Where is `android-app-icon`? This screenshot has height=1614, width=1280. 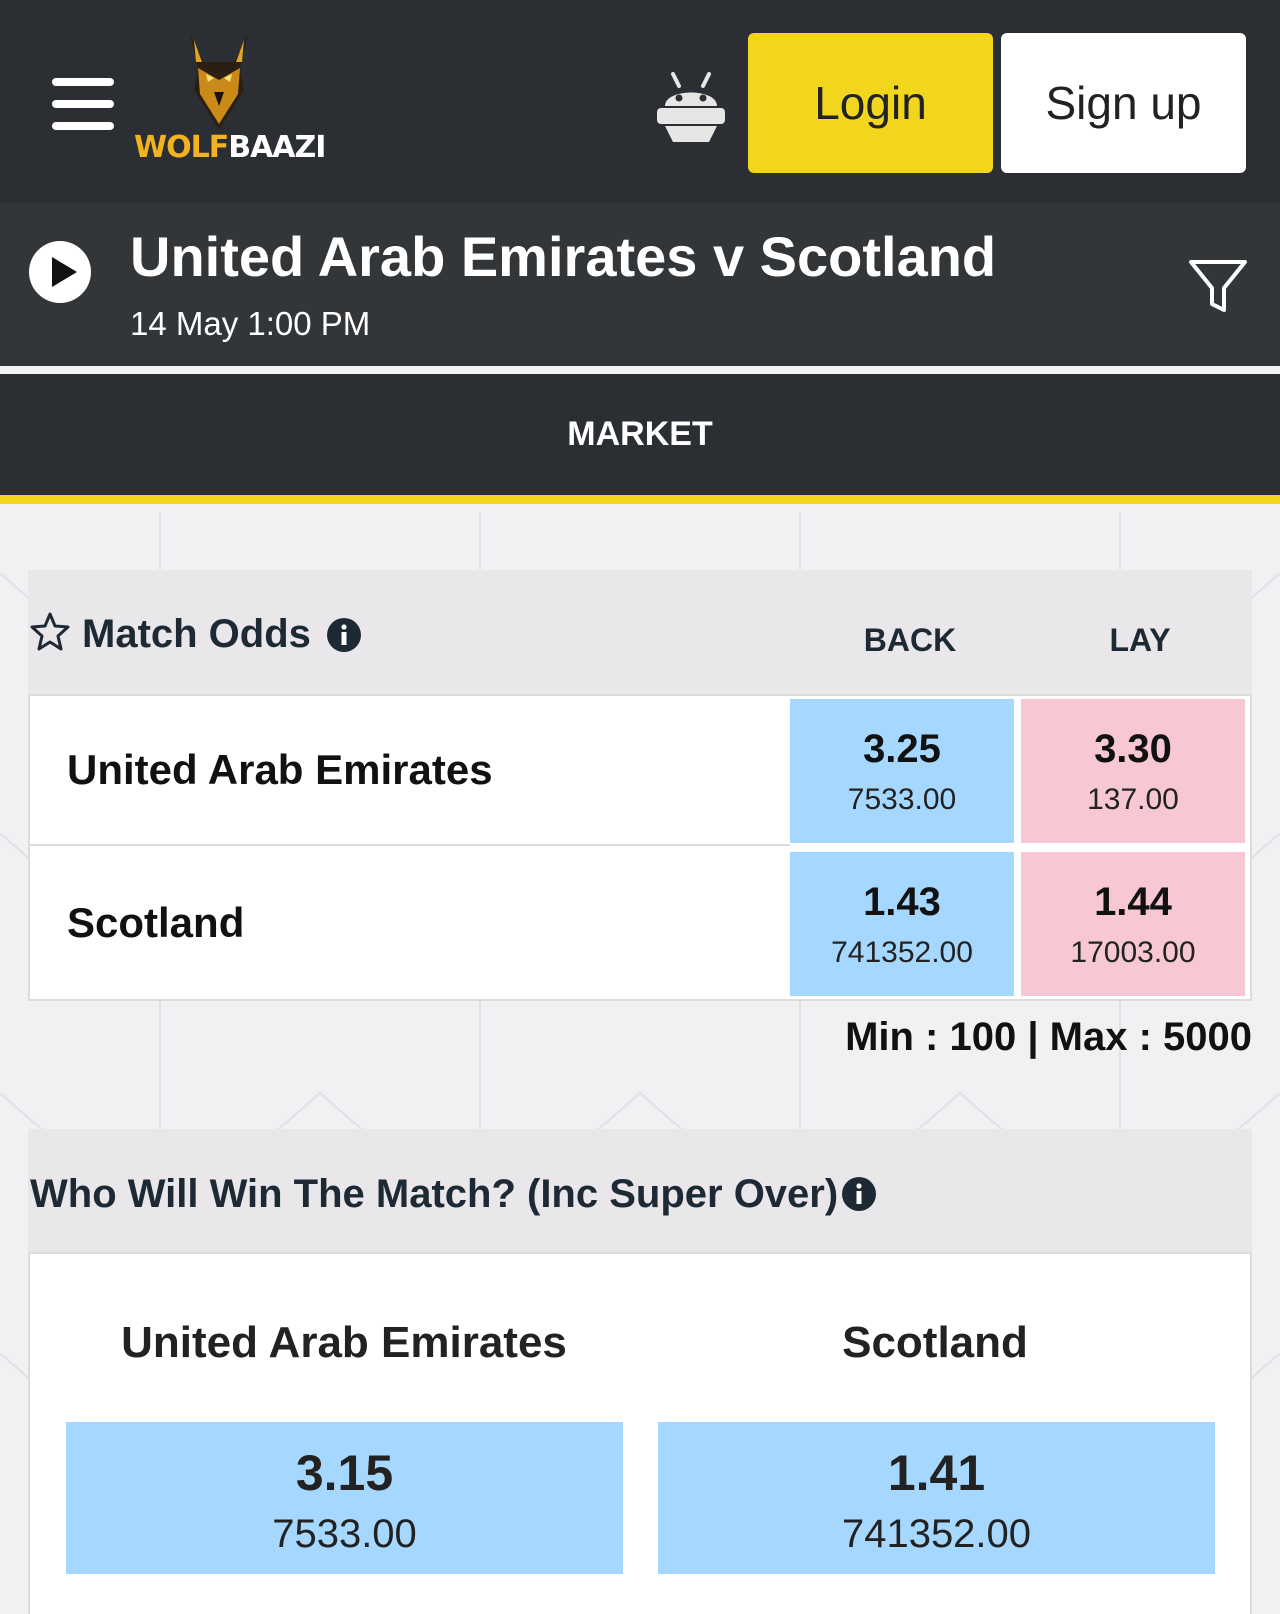 android-app-icon is located at coordinates (691, 108).